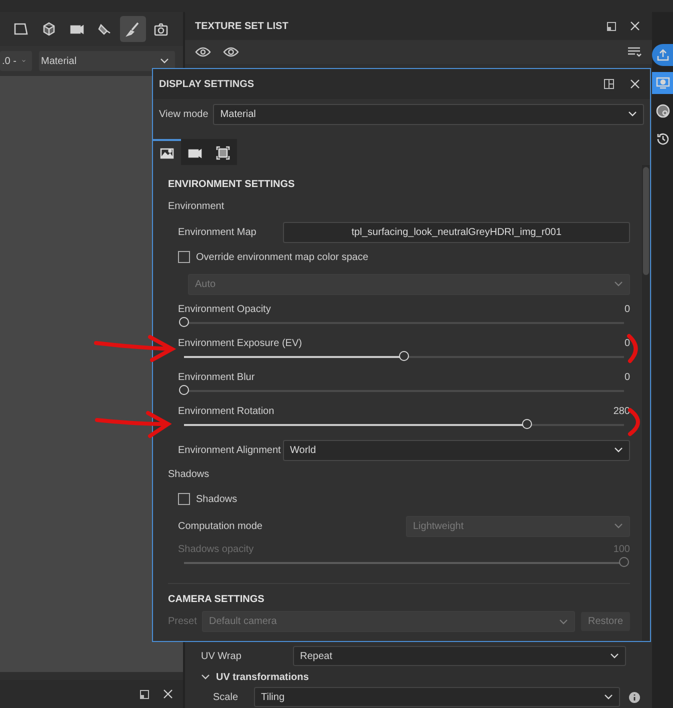 This screenshot has width=673, height=708. Describe the element at coordinates (183, 114) in the screenshot. I see `field-label: View mode` at that location.